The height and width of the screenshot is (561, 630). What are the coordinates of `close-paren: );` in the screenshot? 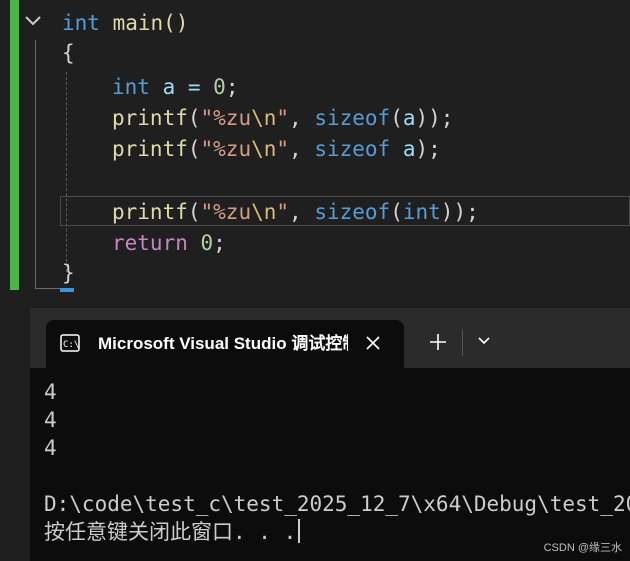 It's located at (428, 149).